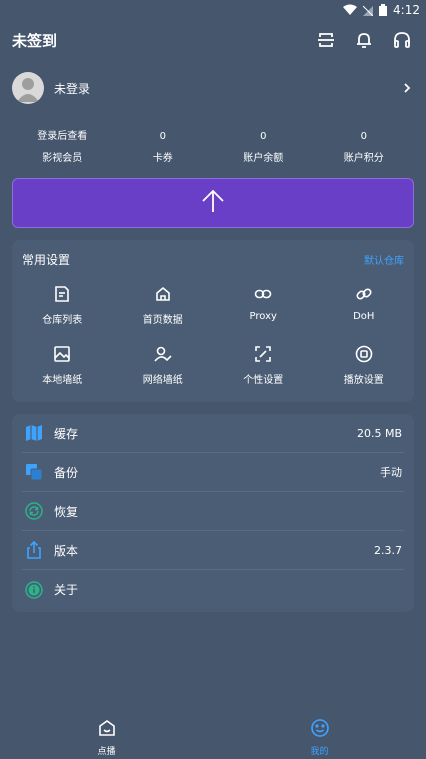  Describe the element at coordinates (364, 316) in the screenshot. I see `settings-item-label: DoH` at that location.